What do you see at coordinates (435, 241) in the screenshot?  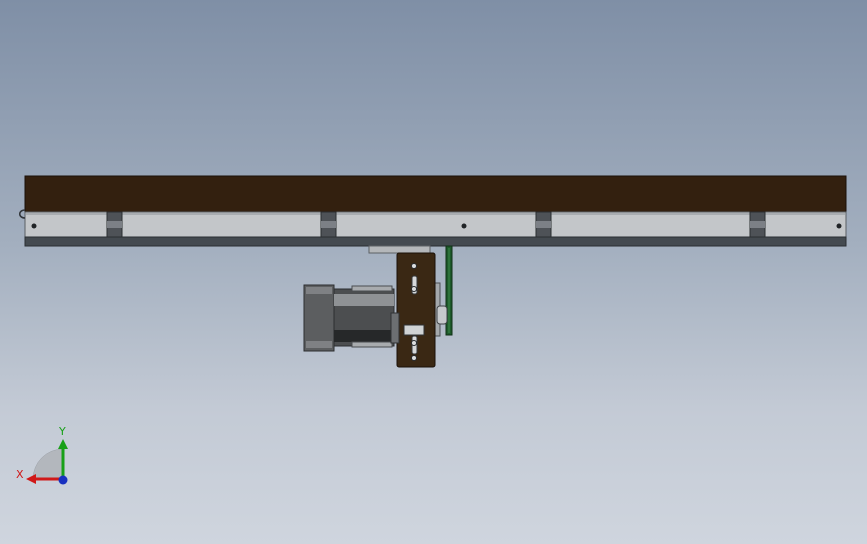 I see `conveyor-rail-bottom` at bounding box center [435, 241].